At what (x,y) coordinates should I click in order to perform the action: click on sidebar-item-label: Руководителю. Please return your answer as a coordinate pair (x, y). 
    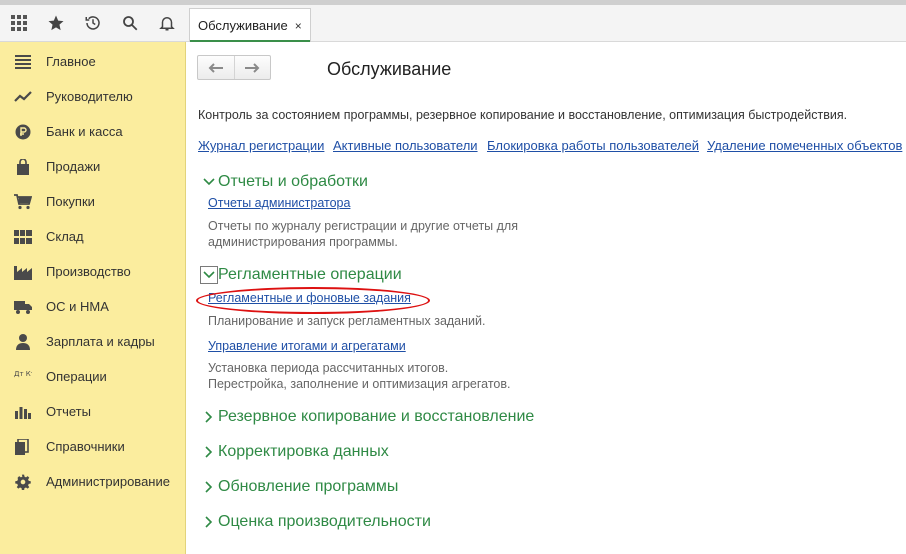
    Looking at the image, I should click on (89, 96).